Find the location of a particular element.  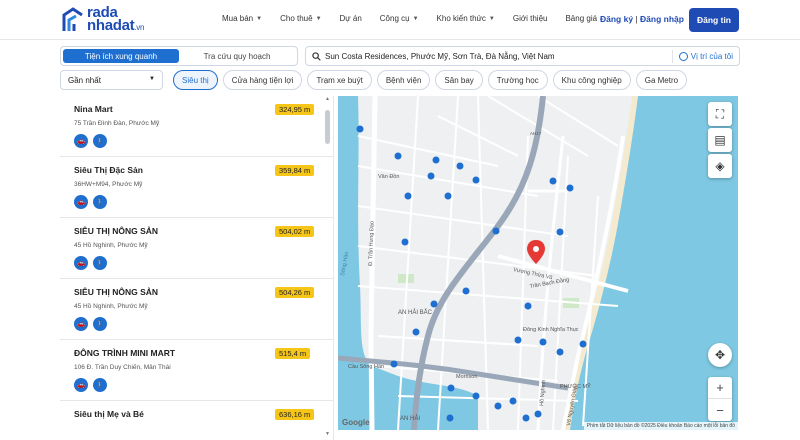

list-icon: ▤ is located at coordinates (720, 140).